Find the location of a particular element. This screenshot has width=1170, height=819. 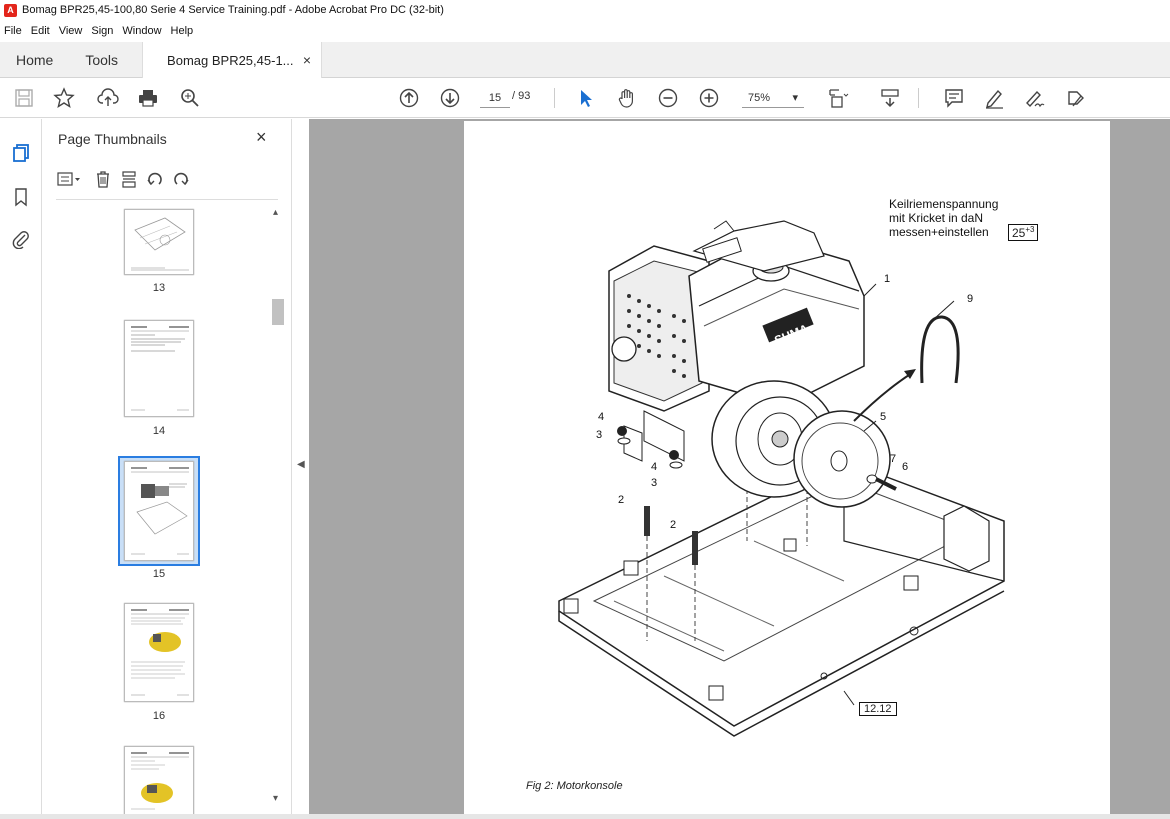

tension-value: 25 is located at coordinates (1019, 233).